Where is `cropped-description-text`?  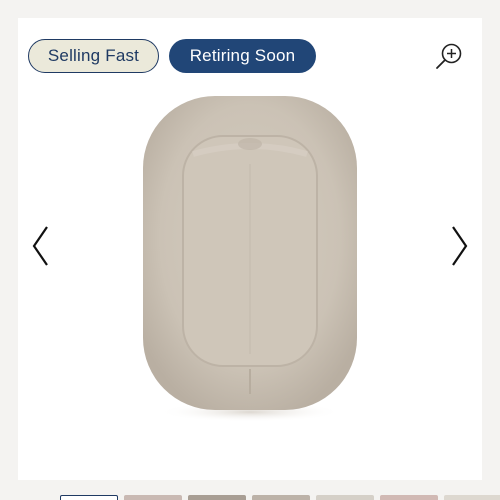 cropped-description-text is located at coordinates (250, 5).